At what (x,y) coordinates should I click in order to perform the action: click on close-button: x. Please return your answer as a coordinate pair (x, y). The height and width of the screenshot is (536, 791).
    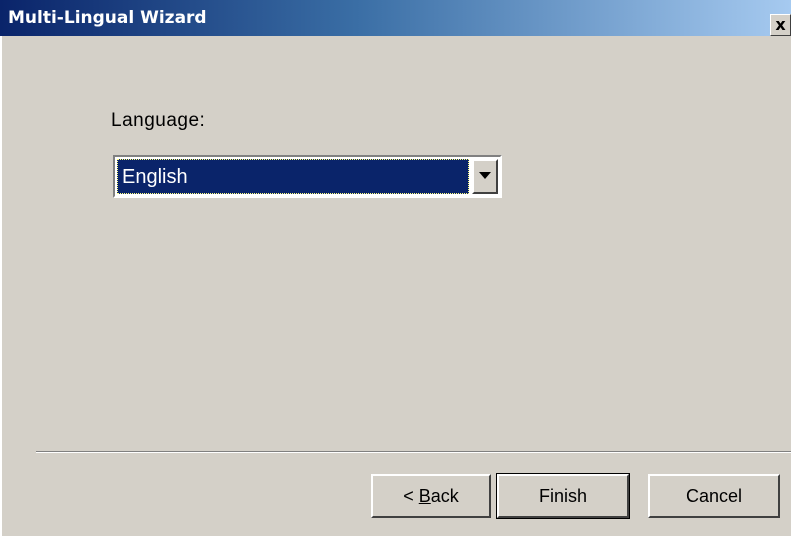
    Looking at the image, I should click on (780, 25).